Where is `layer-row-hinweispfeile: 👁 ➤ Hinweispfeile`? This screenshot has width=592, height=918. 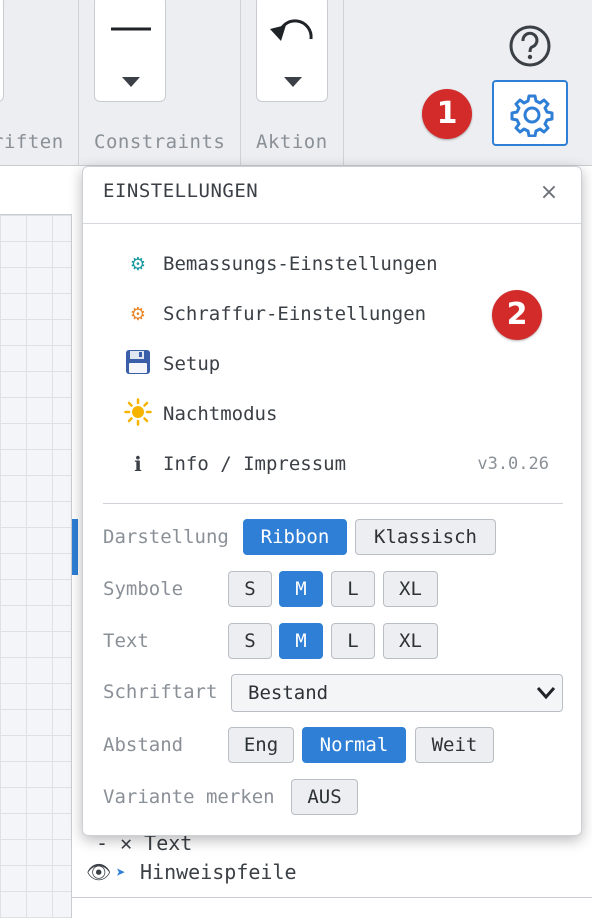
layer-row-hinweispfeile: 👁 ➤ Hinweispfeile is located at coordinates (191, 872).